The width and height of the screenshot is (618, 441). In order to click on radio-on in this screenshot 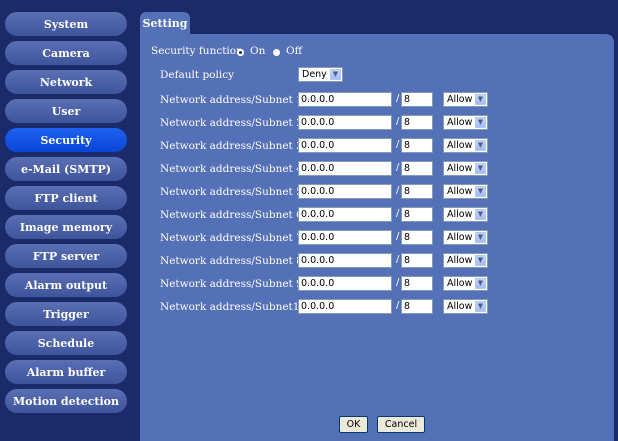, I will do `click(240, 52)`.